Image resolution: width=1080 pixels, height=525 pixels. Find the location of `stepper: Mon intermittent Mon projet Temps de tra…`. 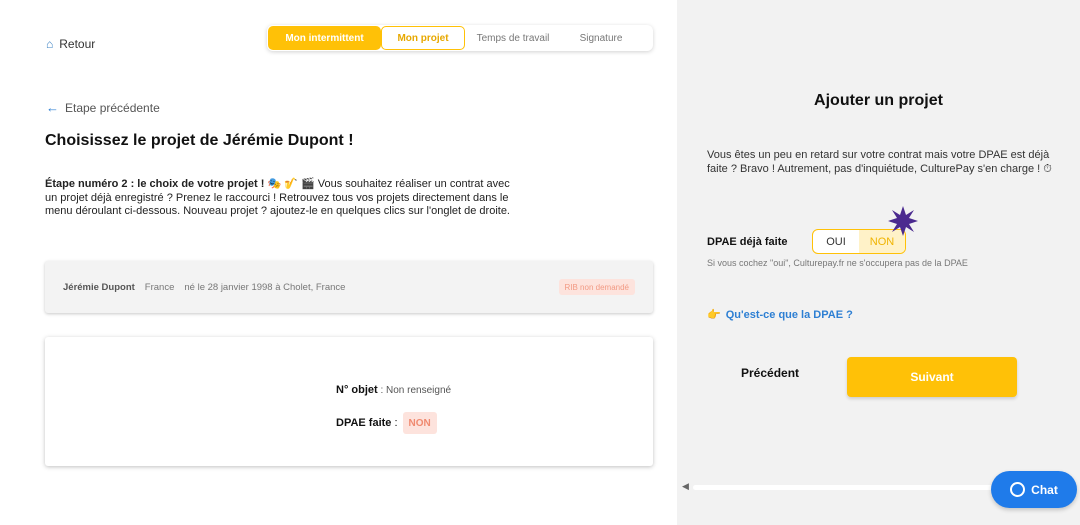

stepper: Mon intermittent Mon projet Temps de tra… is located at coordinates (460, 38).